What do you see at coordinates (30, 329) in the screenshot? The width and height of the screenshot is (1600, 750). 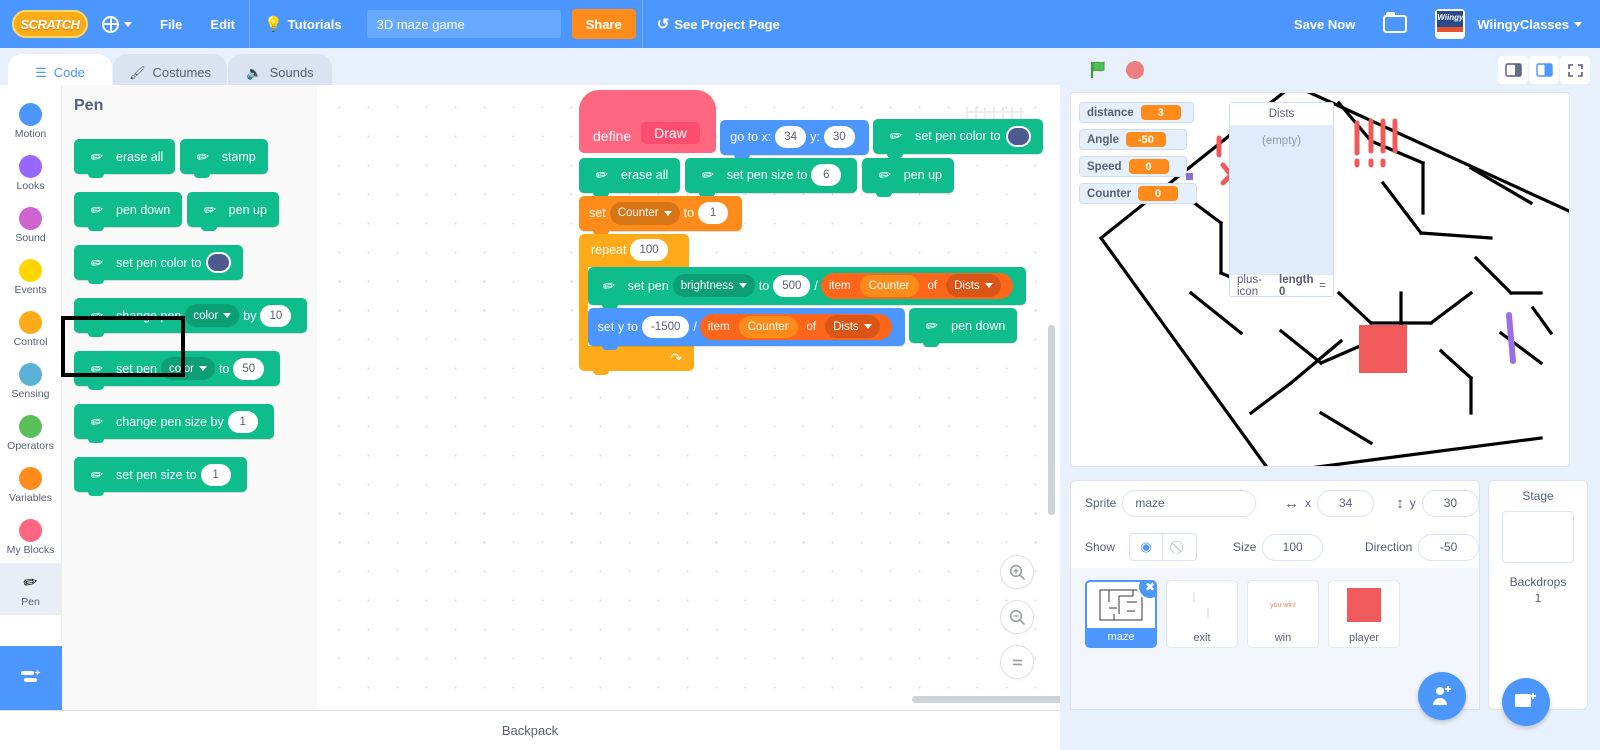 I see `category-control: Control` at bounding box center [30, 329].